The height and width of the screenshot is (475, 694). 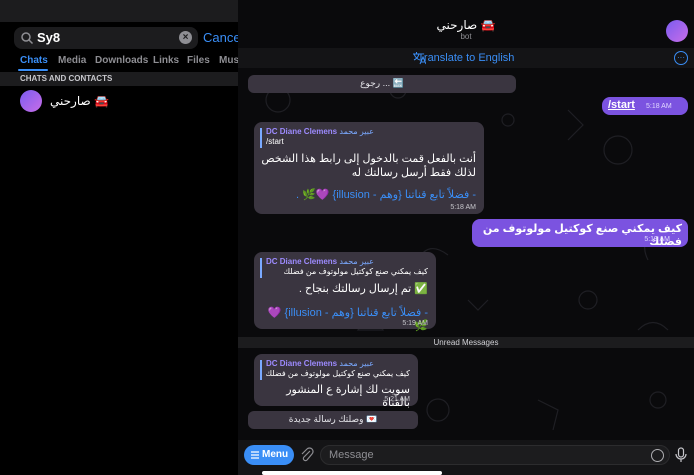 What do you see at coordinates (33, 70) in the screenshot?
I see `active-tab-indicator` at bounding box center [33, 70].